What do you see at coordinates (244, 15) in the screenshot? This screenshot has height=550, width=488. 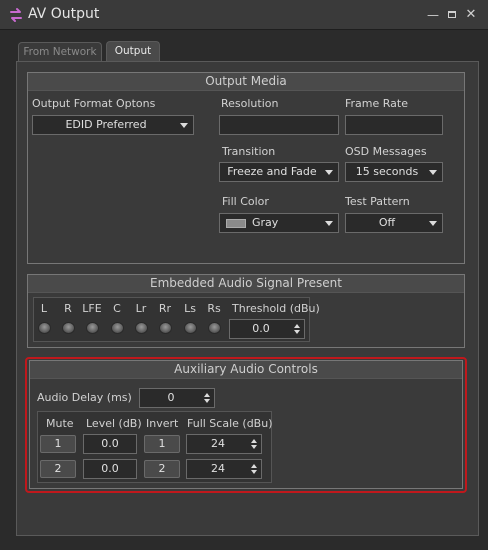 I see `title-bar: AV Output — ✕` at bounding box center [244, 15].